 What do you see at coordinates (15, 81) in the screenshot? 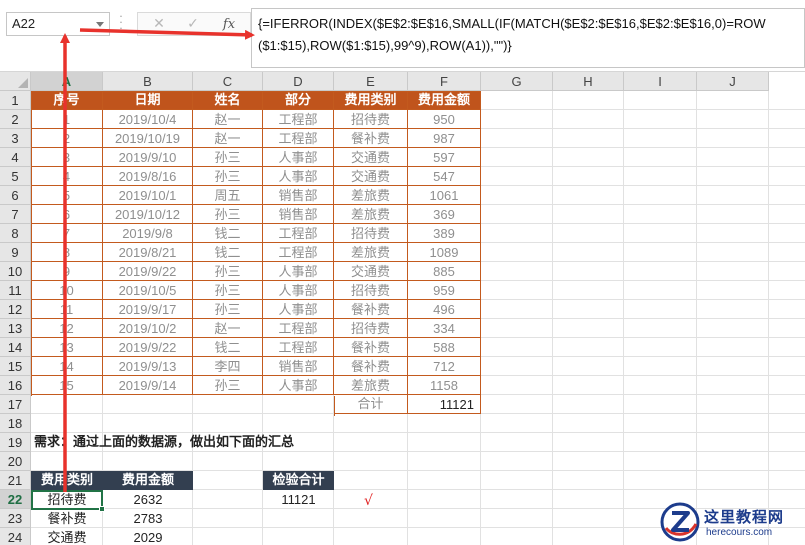
I see `select-all-corner` at bounding box center [15, 81].